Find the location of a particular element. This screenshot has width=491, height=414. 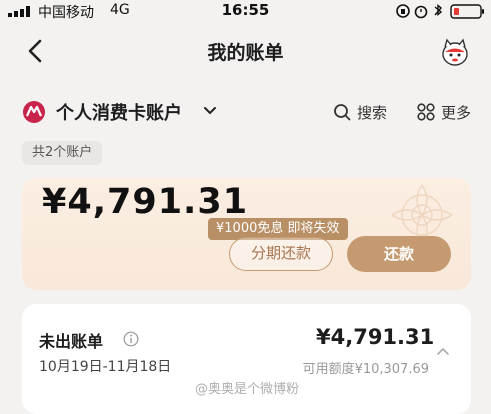

balance-amount: ¥4,791.31 is located at coordinates (145, 202).